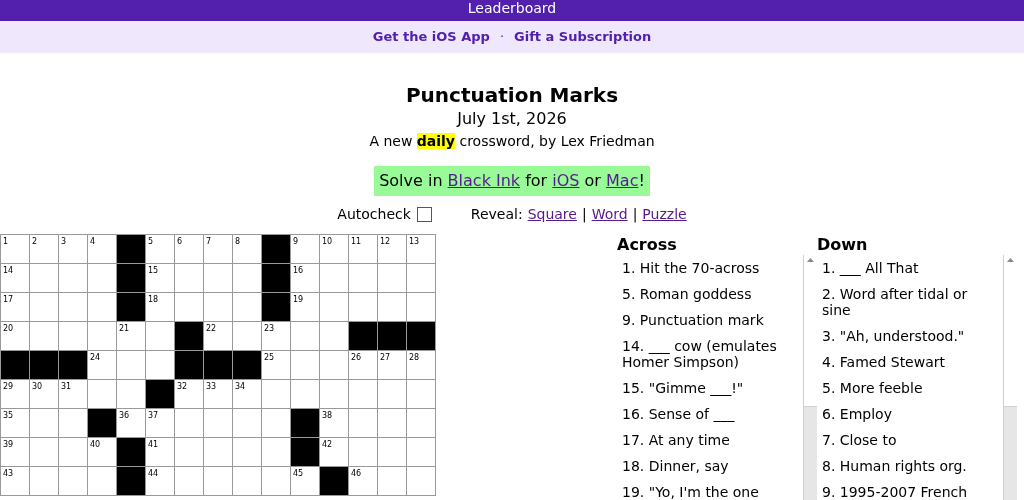 Image resolution: width=1024 pixels, height=500 pixels. What do you see at coordinates (44, 394) in the screenshot?
I see `crossword-cell: 30` at bounding box center [44, 394].